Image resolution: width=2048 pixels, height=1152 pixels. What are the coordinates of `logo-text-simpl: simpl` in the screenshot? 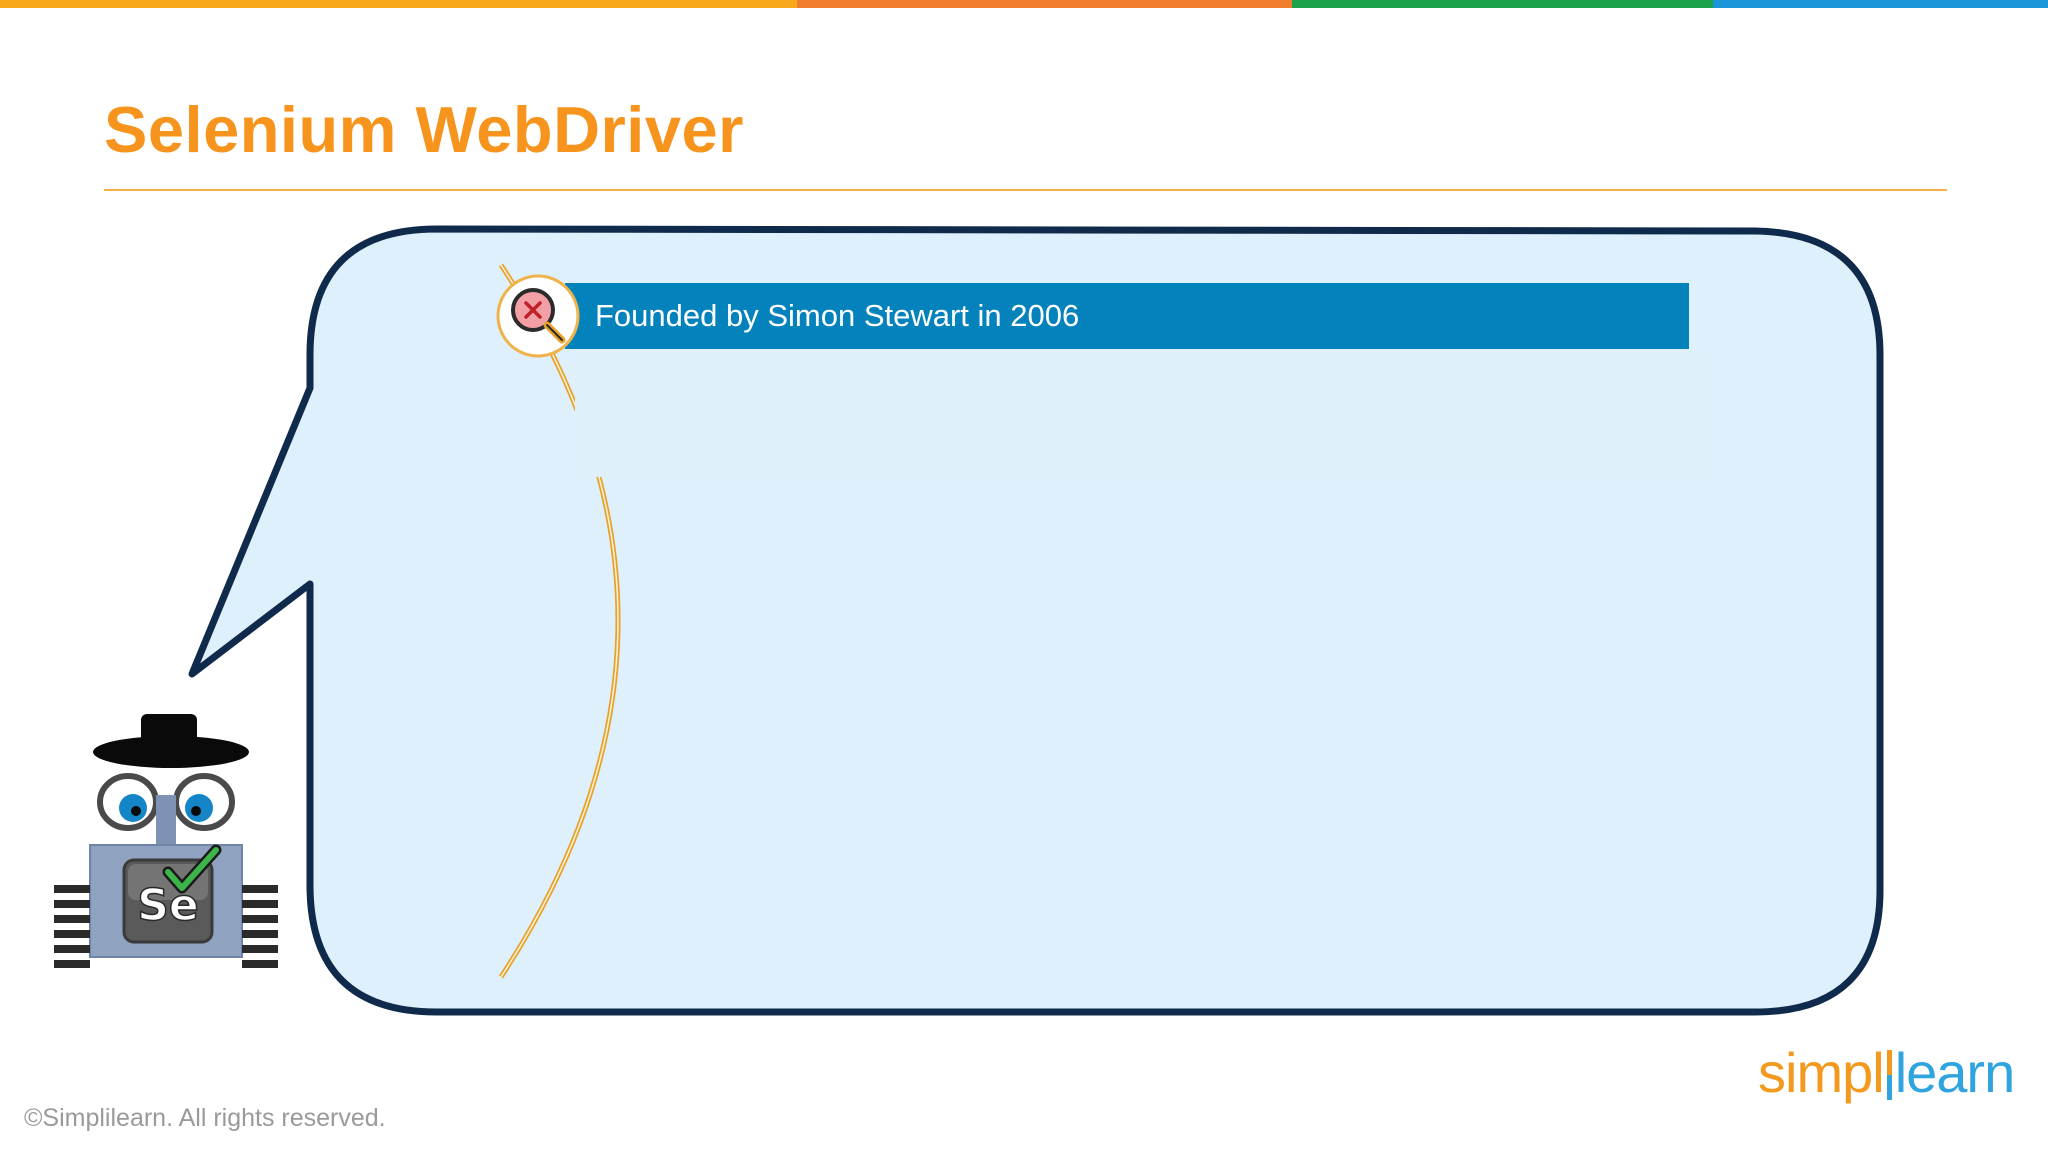 It's located at (1821, 1072).